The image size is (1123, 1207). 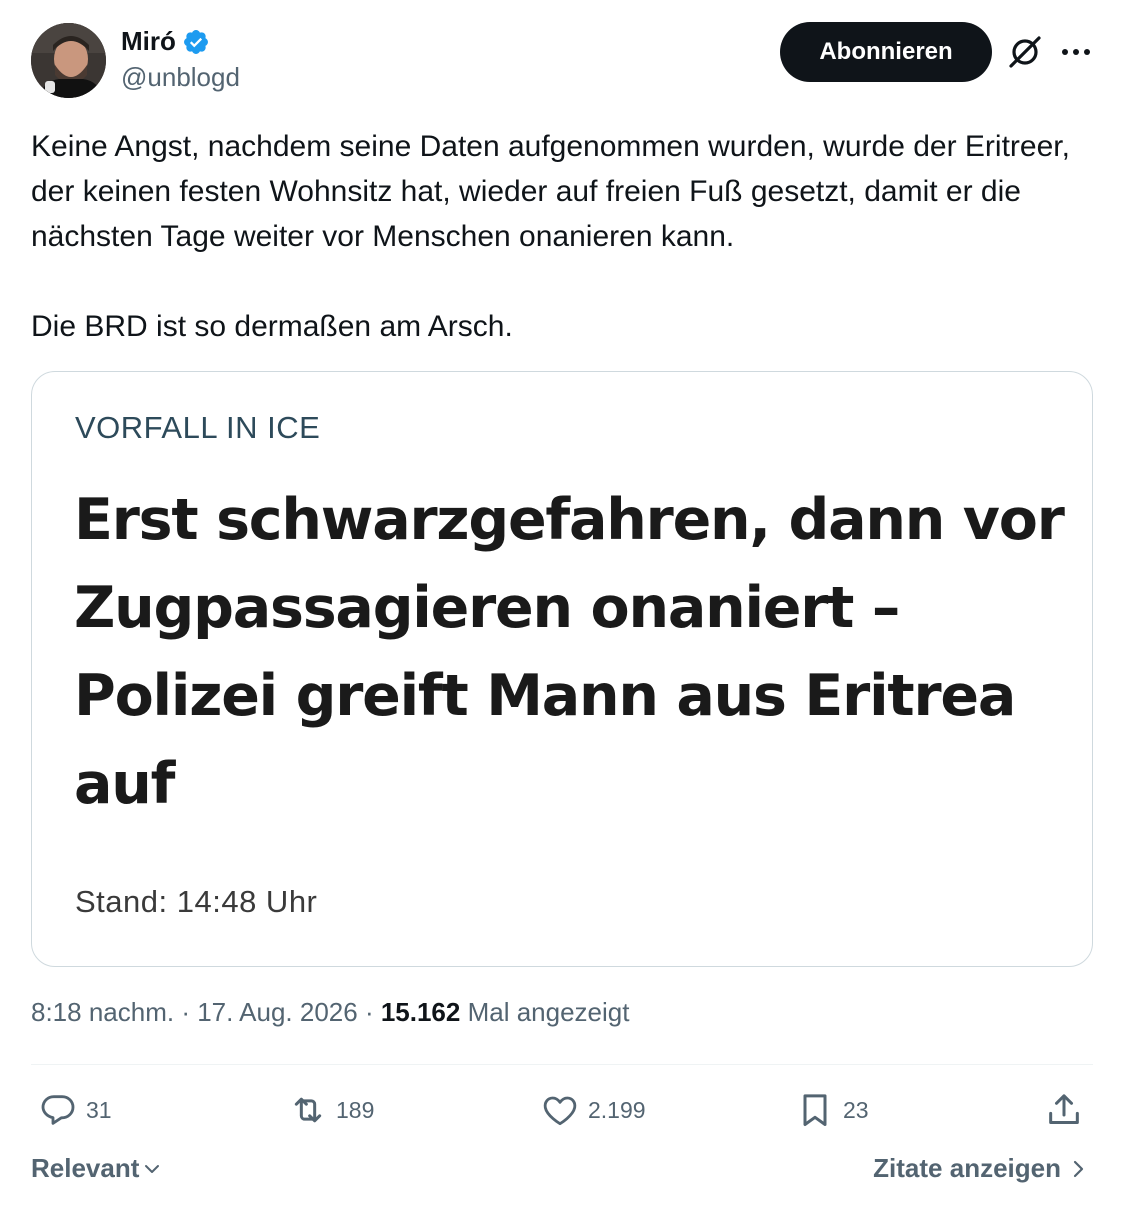 What do you see at coordinates (967, 1168) in the screenshot?
I see `quotes-label: Zitate anzeigen` at bounding box center [967, 1168].